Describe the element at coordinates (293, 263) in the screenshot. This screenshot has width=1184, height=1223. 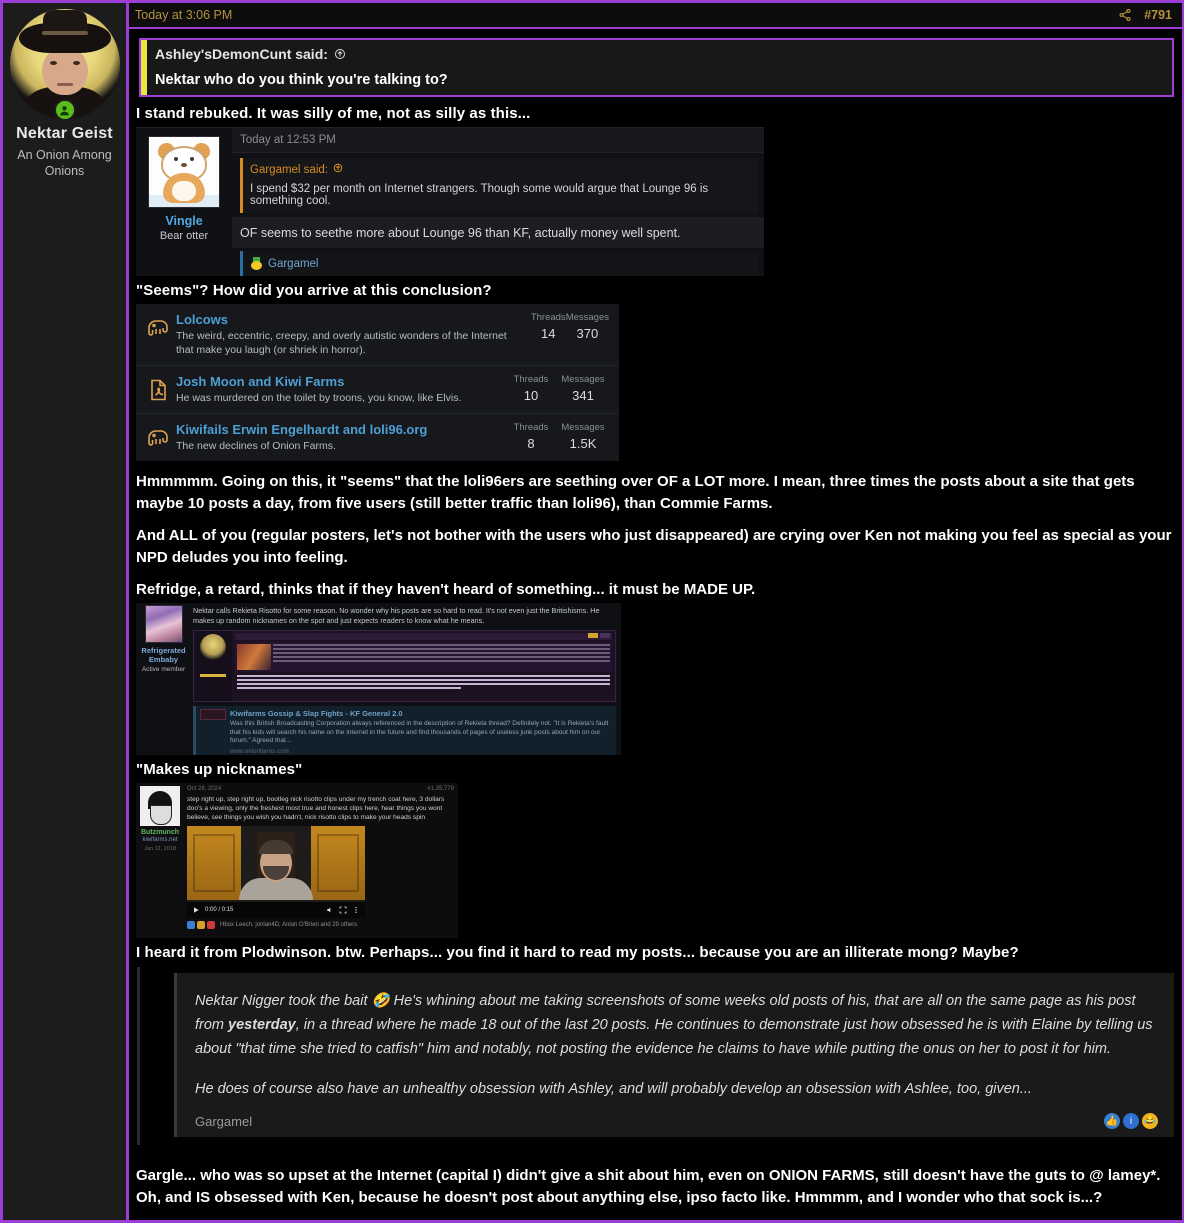
I see `embedded-signature-name: Gargamel` at that location.